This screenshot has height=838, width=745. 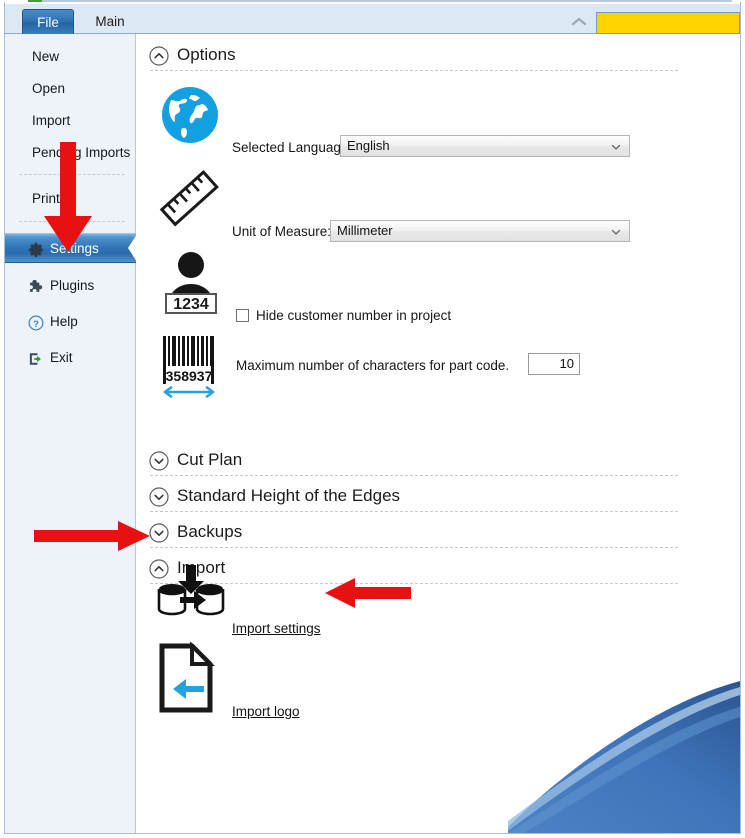 What do you see at coordinates (193, 365) in the screenshot?
I see `barcode-icon: 358937` at bounding box center [193, 365].